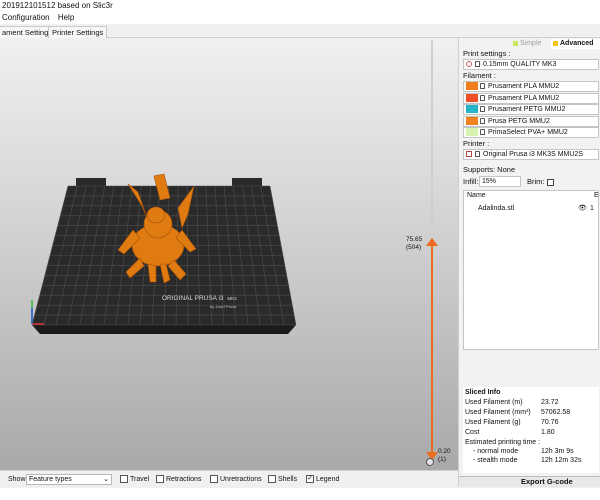 The width and height of the screenshot is (600, 500). I want to click on bed-tab-right, so click(247, 182).